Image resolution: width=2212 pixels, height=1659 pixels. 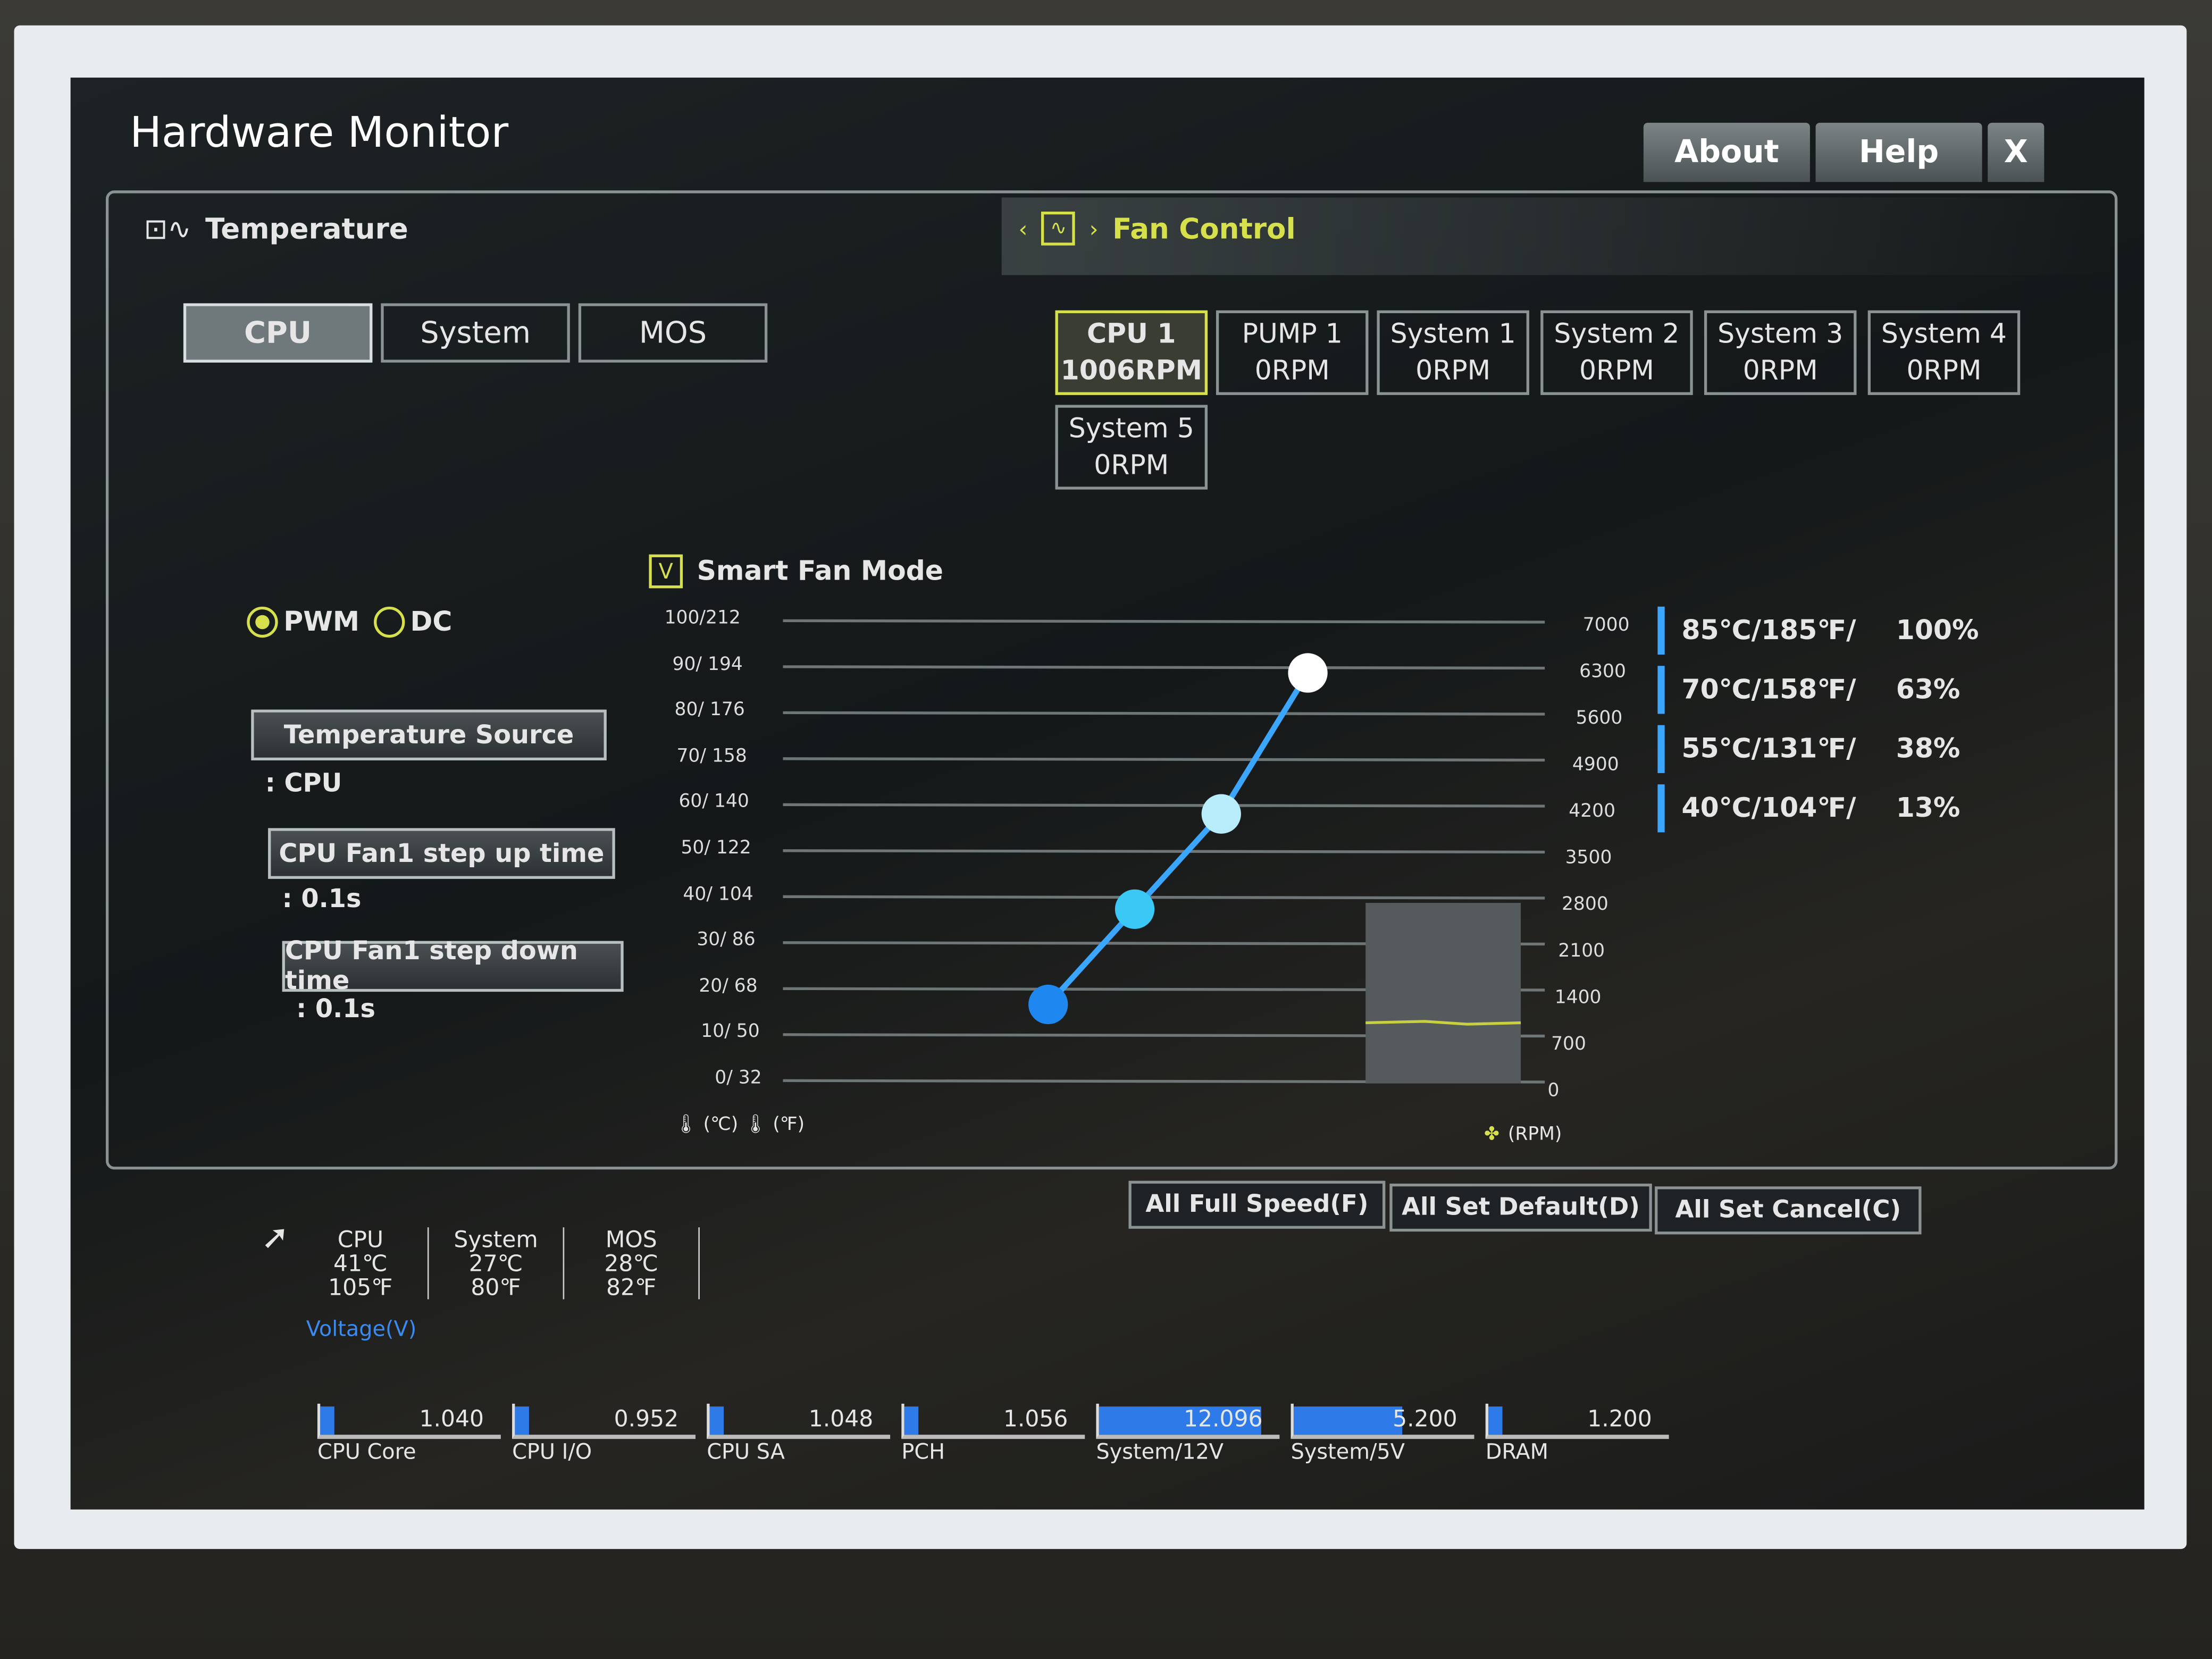 I want to click on voltage-name: DRAM, so click(x=1516, y=1451).